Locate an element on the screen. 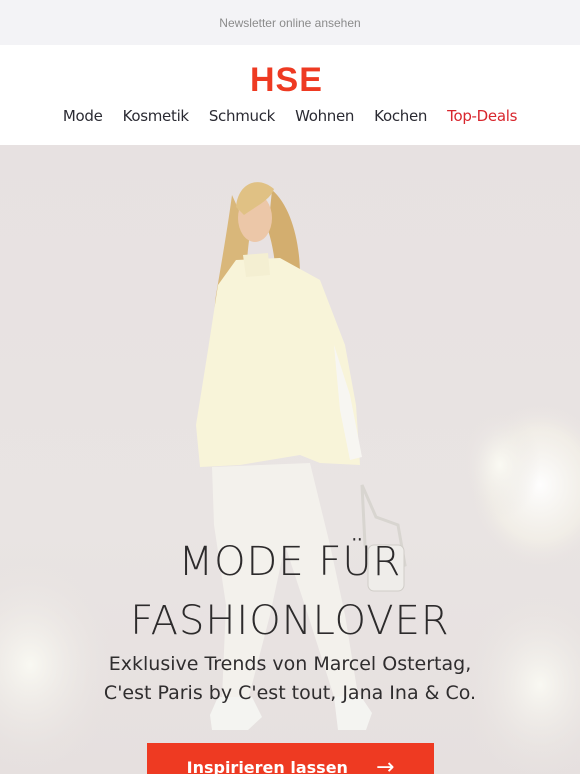 This screenshot has height=774, width=580. nav-item-schmuck: Schmuck is located at coordinates (242, 116).